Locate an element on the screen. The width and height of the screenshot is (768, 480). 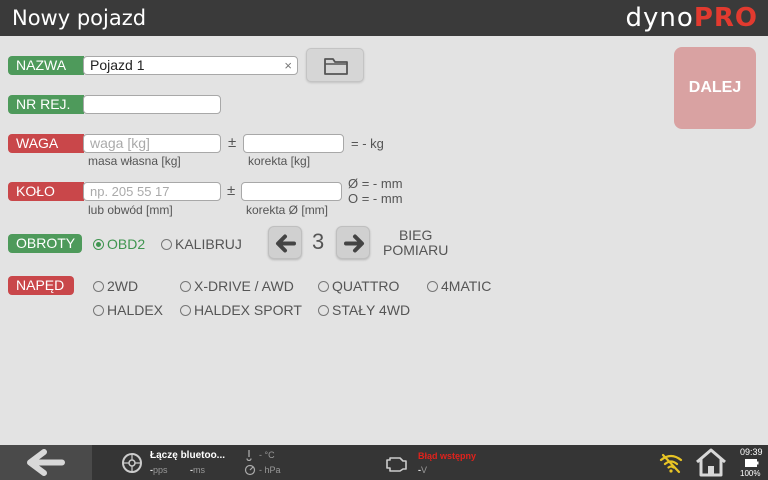
radio-kalibruj: KALIBRUJ is located at coordinates (201, 244).